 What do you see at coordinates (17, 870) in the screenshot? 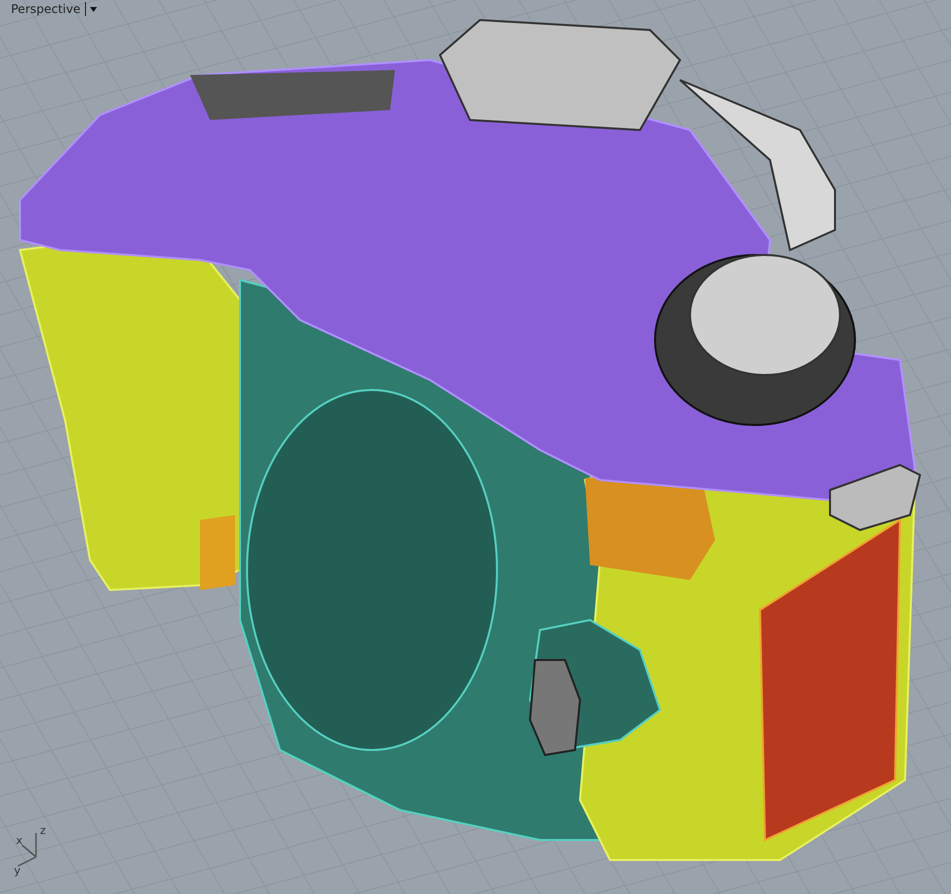
I see `axis-label: y` at bounding box center [17, 870].